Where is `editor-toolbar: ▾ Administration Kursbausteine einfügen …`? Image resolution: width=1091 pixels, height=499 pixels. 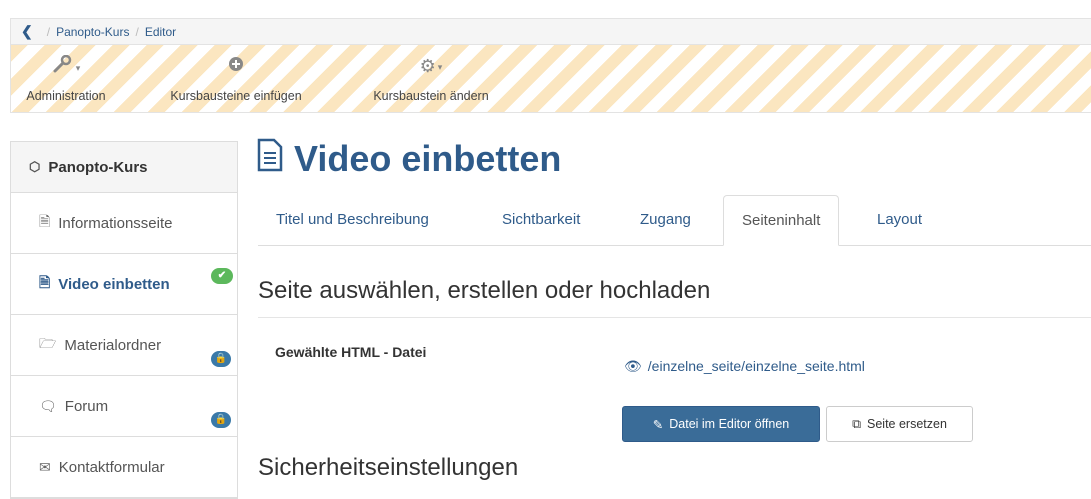 editor-toolbar: ▾ Administration Kursbausteine einfügen … is located at coordinates (550, 78).